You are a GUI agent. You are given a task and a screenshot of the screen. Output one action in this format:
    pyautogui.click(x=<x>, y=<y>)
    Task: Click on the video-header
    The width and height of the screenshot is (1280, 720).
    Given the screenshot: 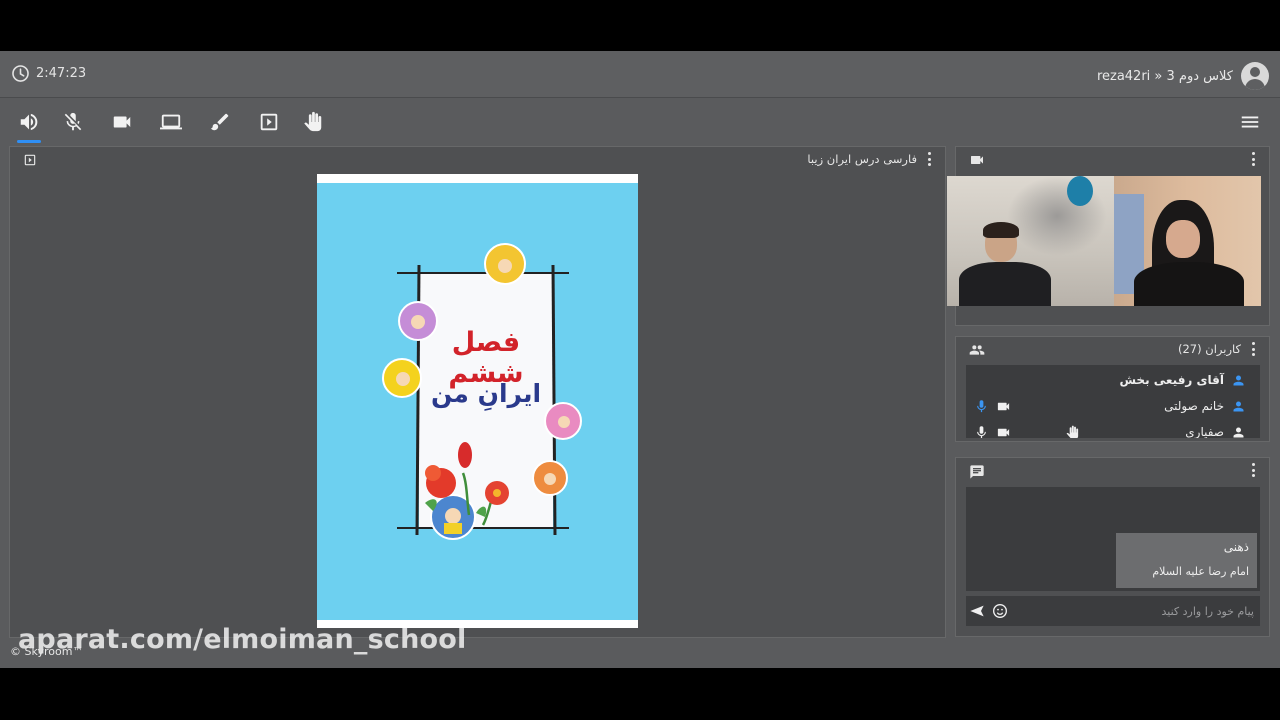 What is the action you would take?
    pyautogui.click(x=1112, y=159)
    